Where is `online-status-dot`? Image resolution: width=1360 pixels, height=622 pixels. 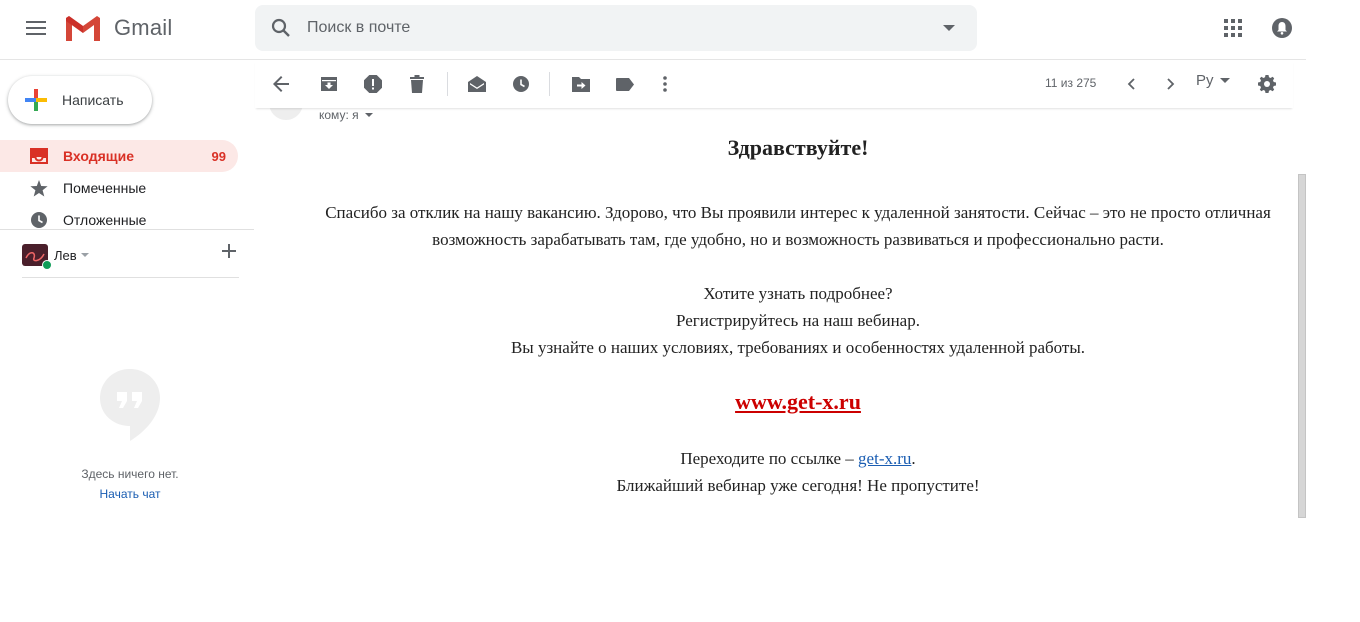 online-status-dot is located at coordinates (47, 265).